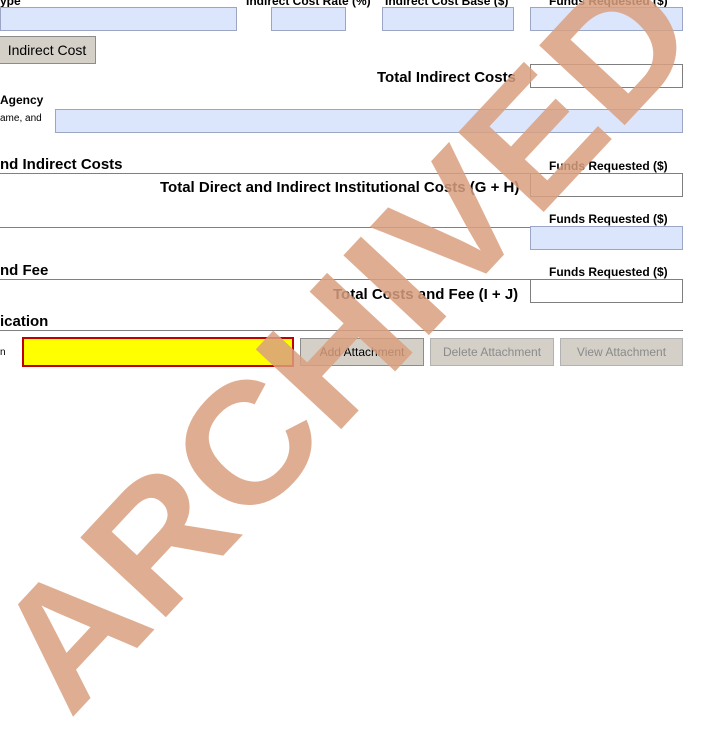 The image size is (711, 741). I want to click on add-attachment-button: Add Attachment, so click(362, 352).